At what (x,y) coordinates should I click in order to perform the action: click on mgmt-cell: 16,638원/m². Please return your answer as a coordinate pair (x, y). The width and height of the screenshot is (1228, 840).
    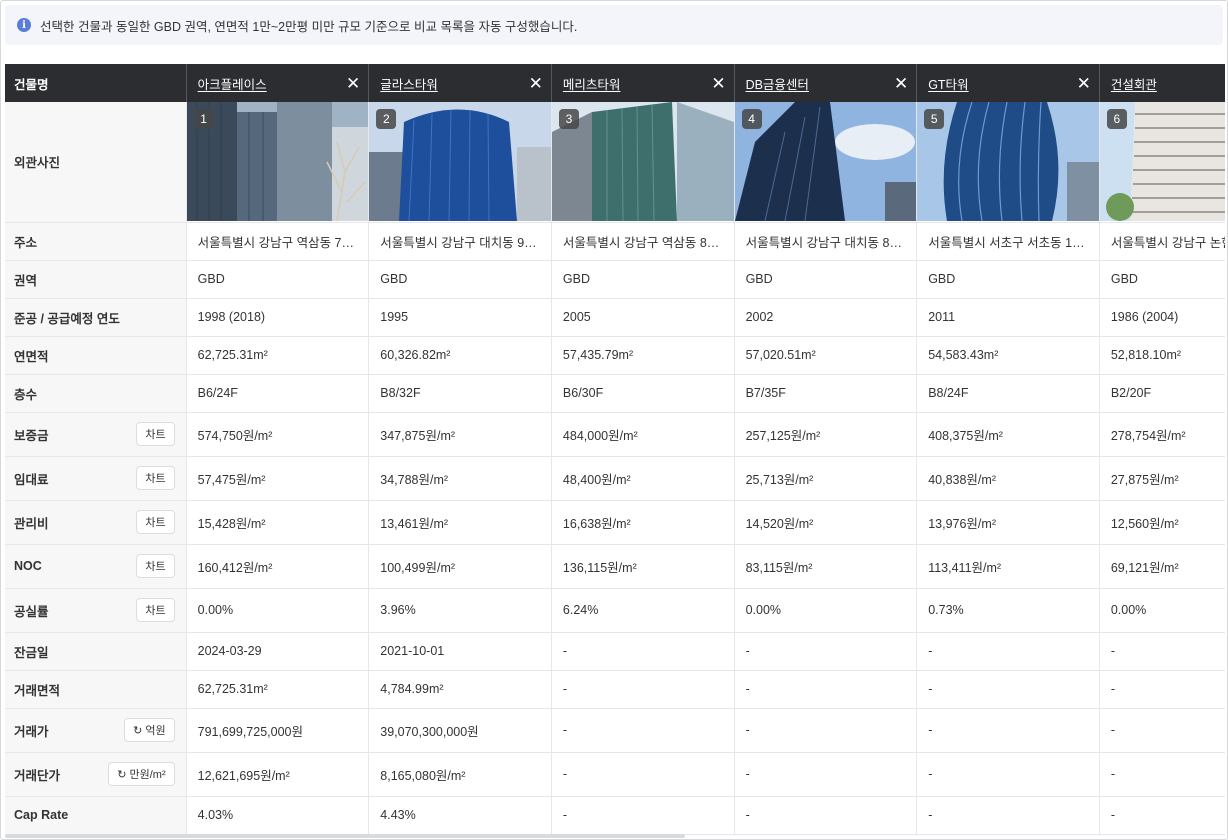
    Looking at the image, I should click on (643, 522).